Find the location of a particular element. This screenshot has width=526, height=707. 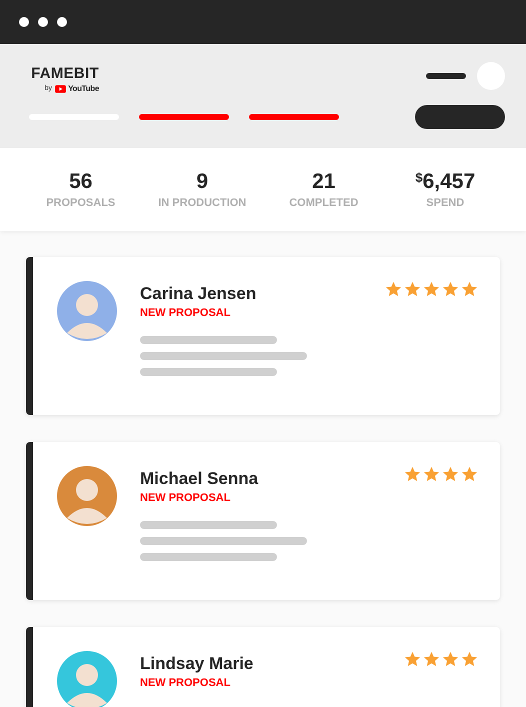

person-name: Carina Jensen is located at coordinates (199, 294).